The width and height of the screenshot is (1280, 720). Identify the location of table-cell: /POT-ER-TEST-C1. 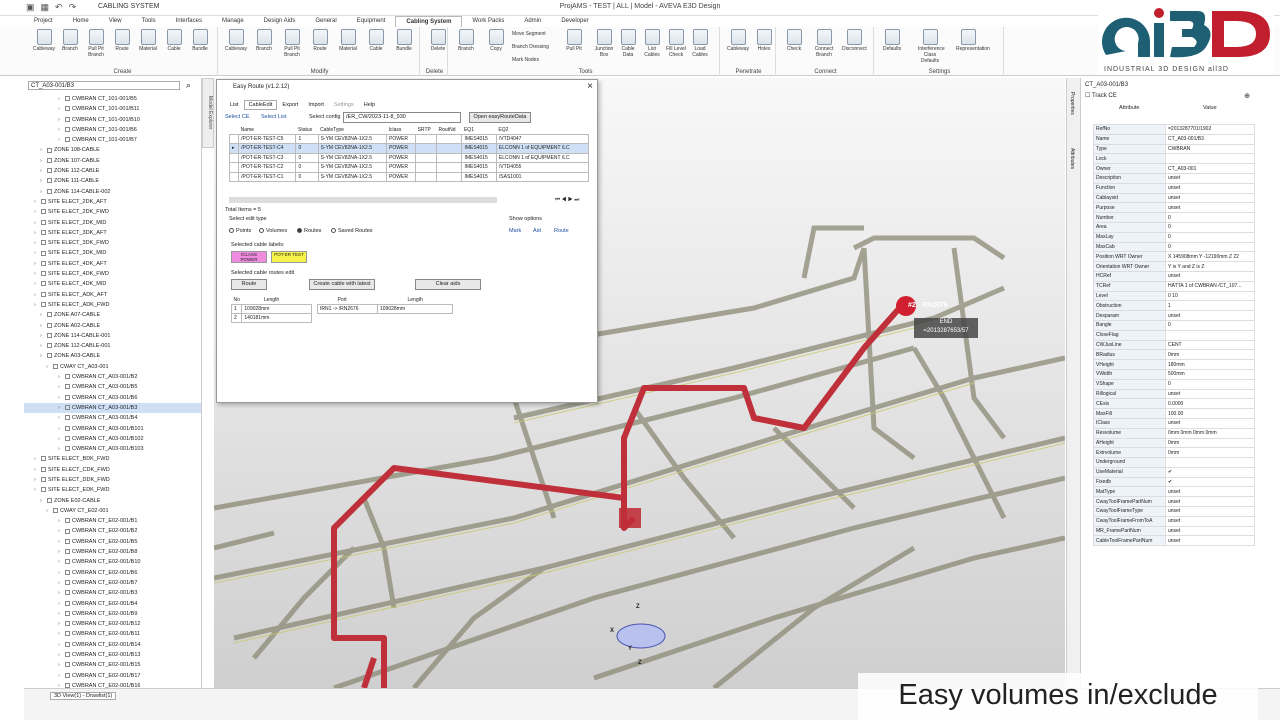
(267, 176).